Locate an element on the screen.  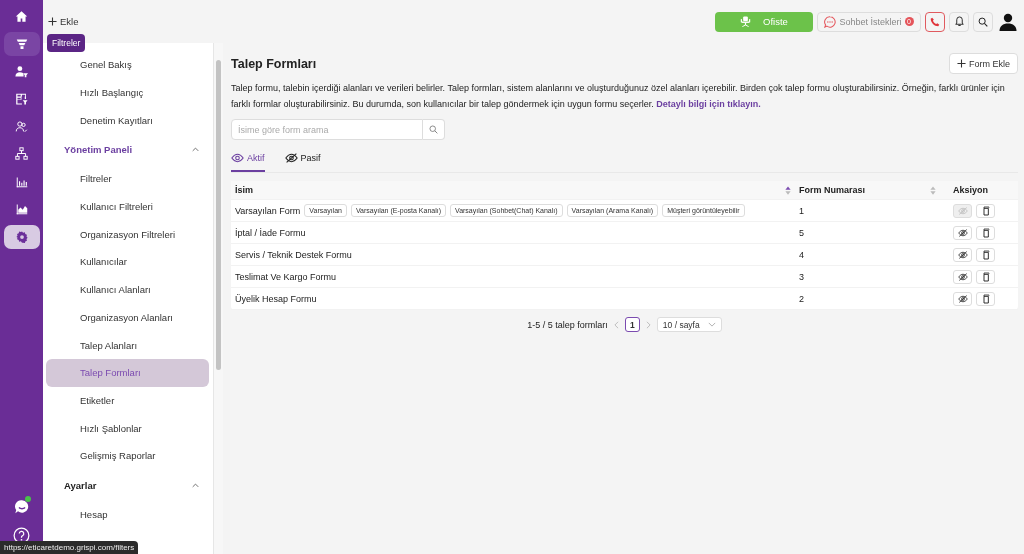
sidebar-group-header: Yönetim Paneli is located at coordinates (127, 150).